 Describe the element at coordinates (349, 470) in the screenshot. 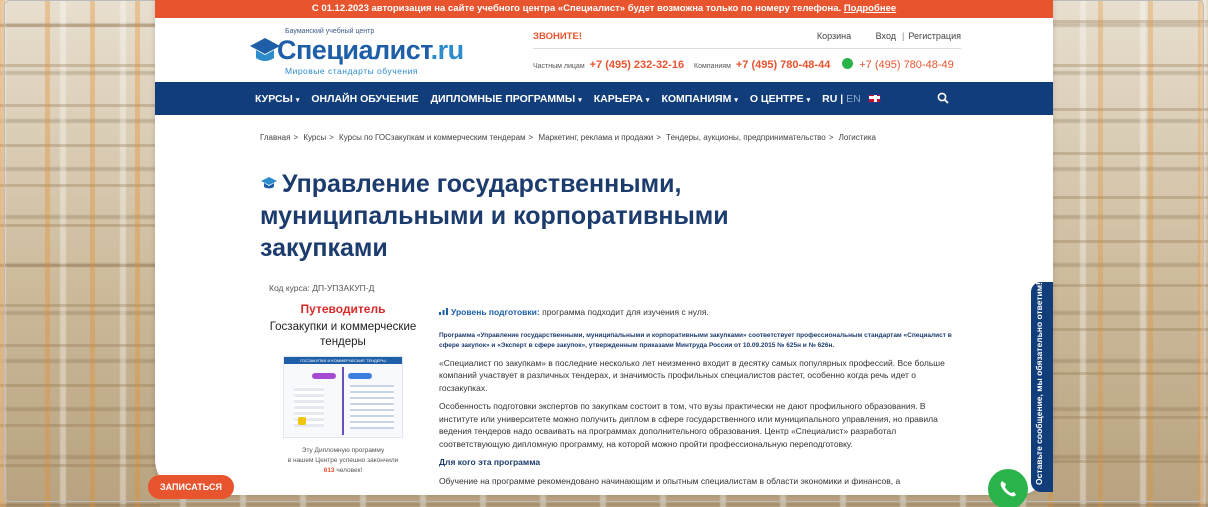

I see `graduates-suffix: человек!` at that location.